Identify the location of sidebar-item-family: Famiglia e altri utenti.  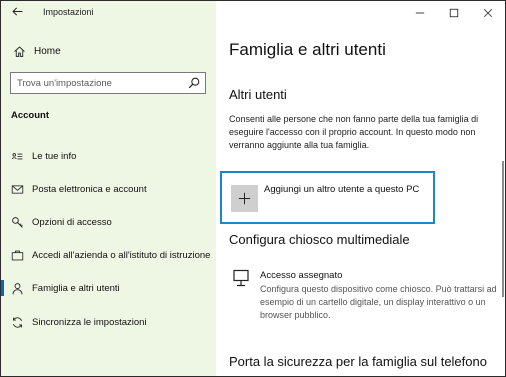
(108, 288).